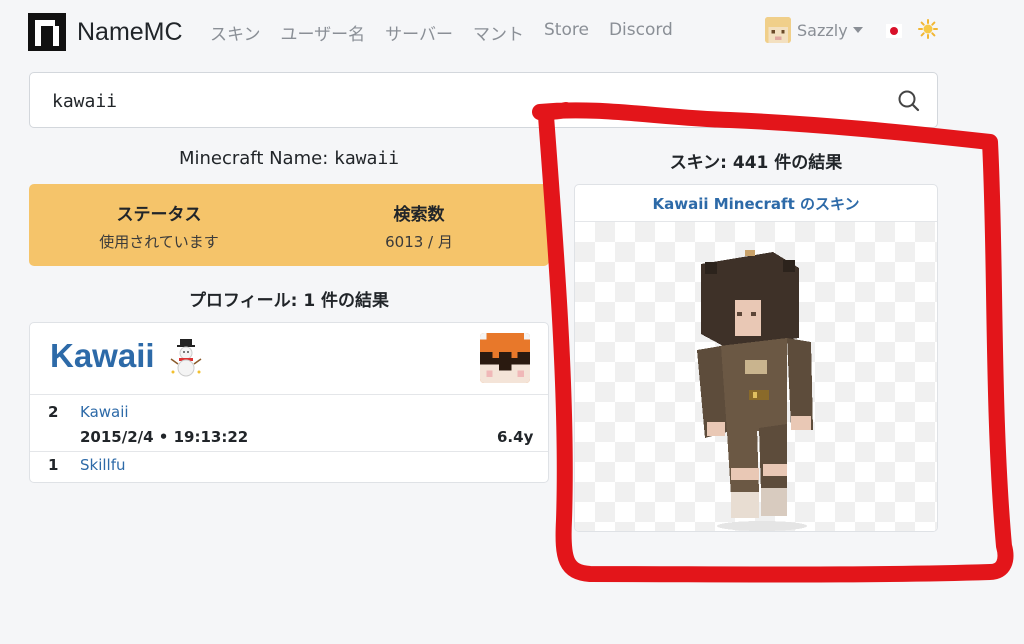  Describe the element at coordinates (419, 32) in the screenshot. I see `nav-link-servers: サーバー` at that location.